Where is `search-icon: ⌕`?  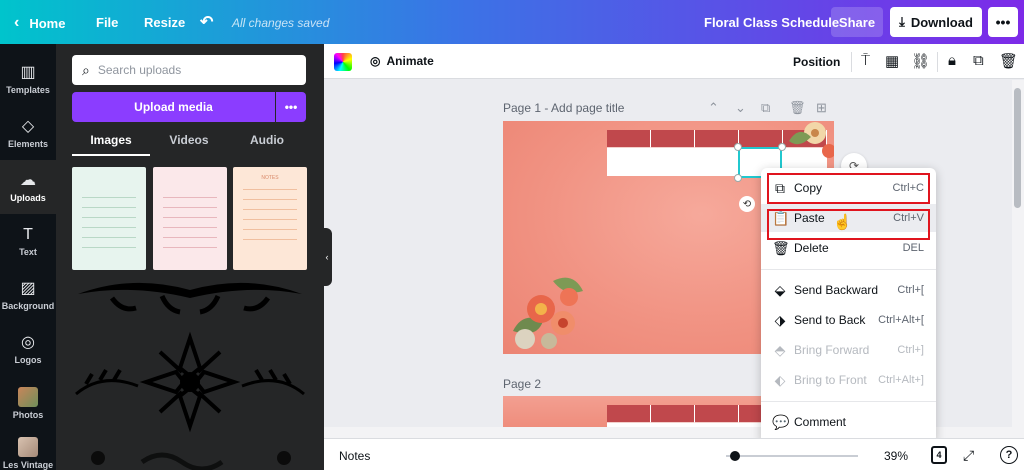 search-icon: ⌕ is located at coordinates (86, 69).